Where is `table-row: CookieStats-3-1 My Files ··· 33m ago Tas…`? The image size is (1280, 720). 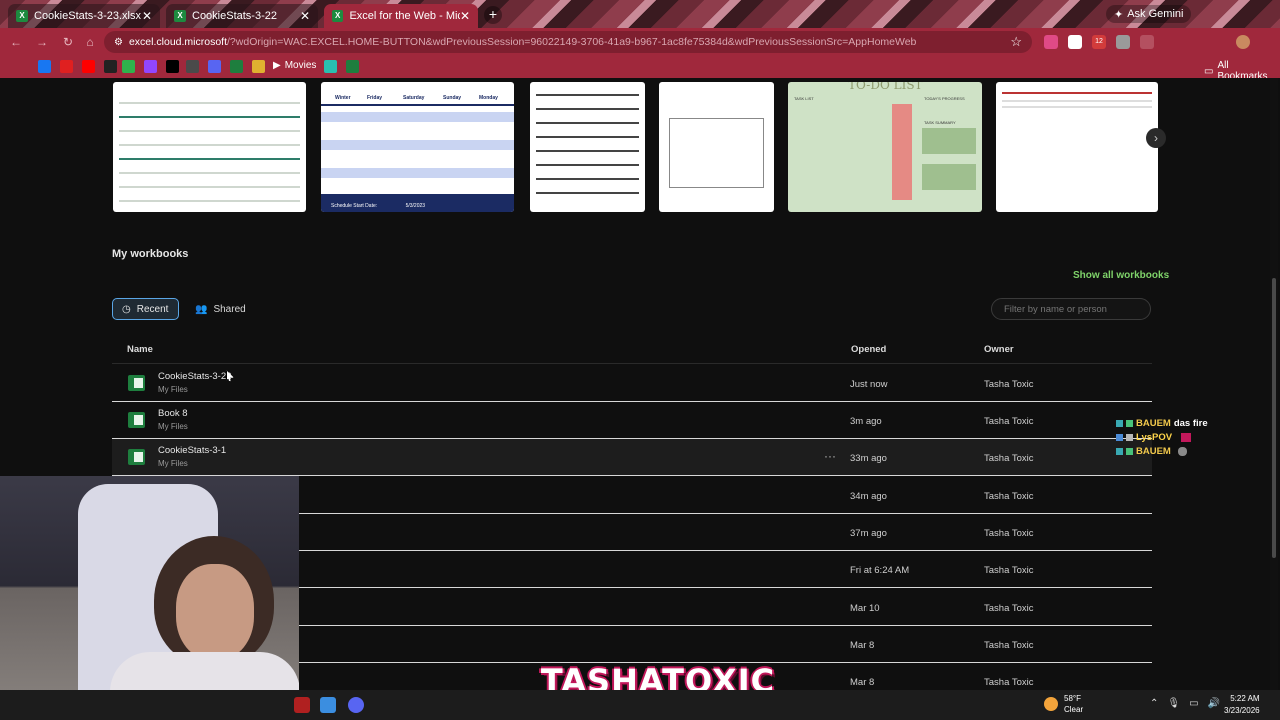
table-row: CookieStats-3-1 My Files ··· 33m ago Tas… is located at coordinates (632, 457).